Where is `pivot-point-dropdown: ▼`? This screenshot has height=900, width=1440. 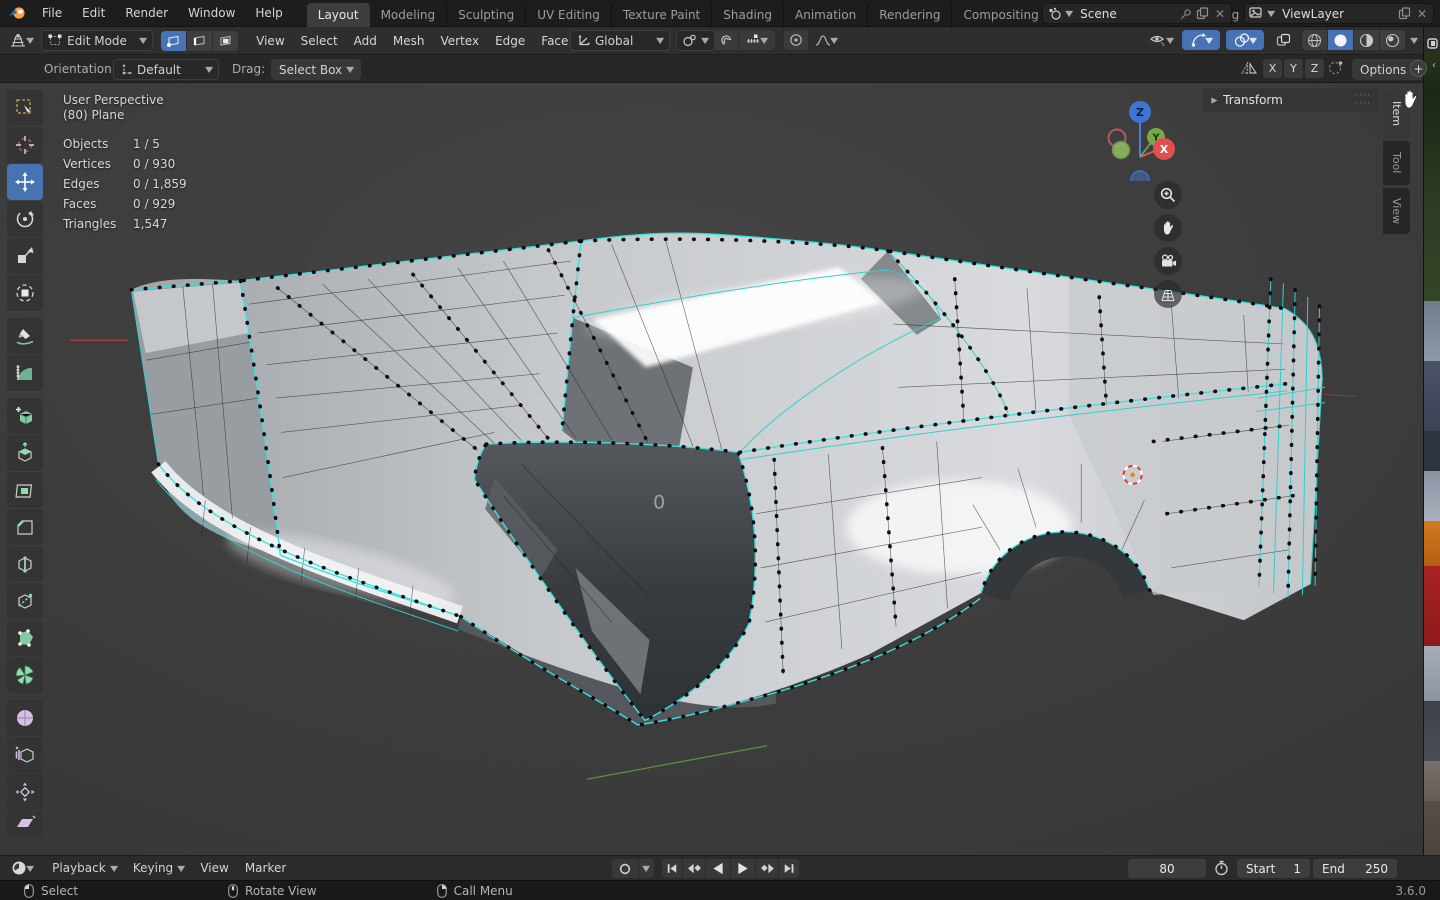 pivot-point-dropdown: ▼ is located at coordinates (696, 40).